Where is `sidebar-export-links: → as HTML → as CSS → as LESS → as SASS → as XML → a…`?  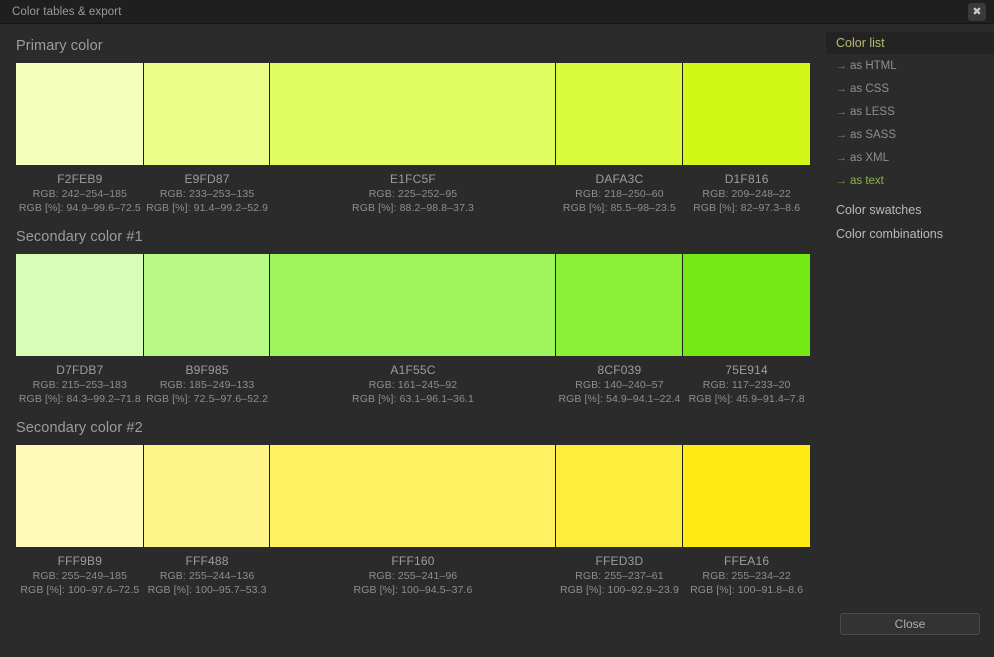 sidebar-export-links: → as HTML → as CSS → as LESS → as SASS → as XML → a… is located at coordinates (910, 123).